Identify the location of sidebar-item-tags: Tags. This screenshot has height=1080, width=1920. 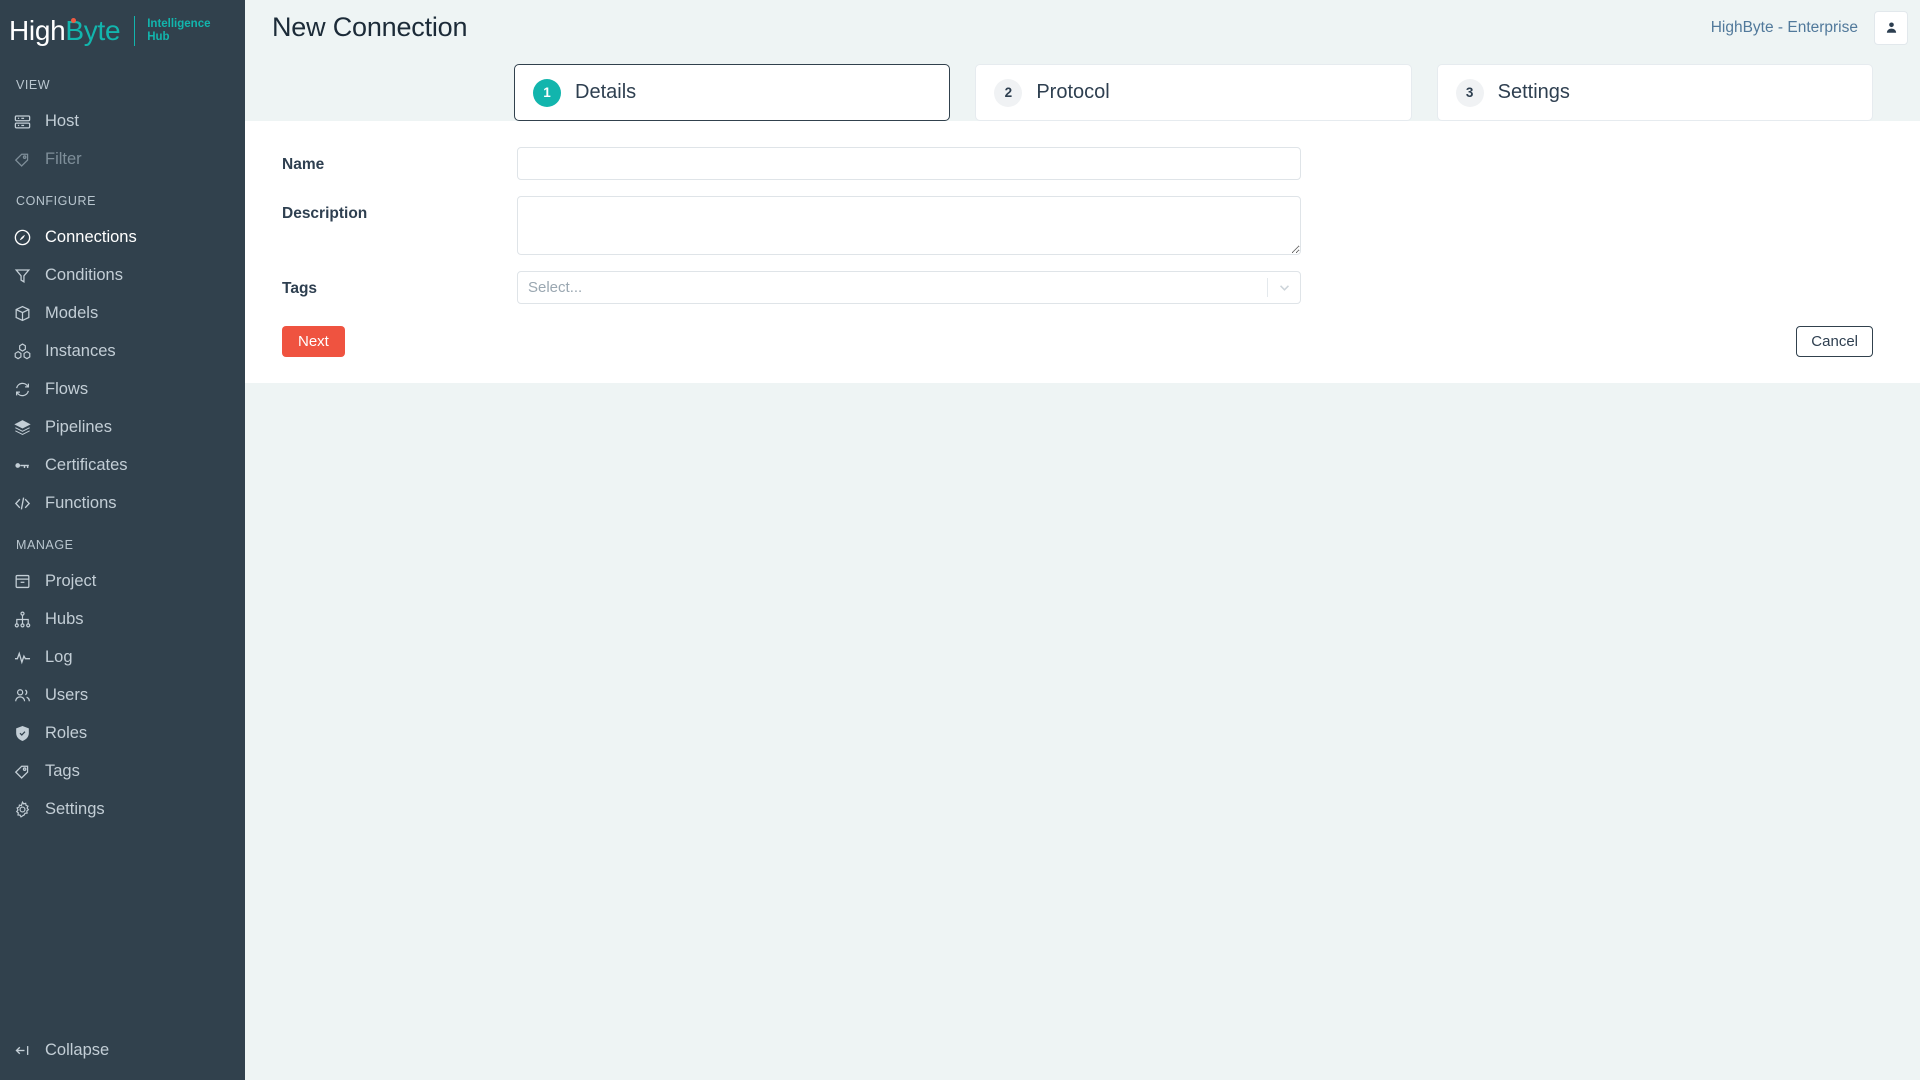
(122, 771).